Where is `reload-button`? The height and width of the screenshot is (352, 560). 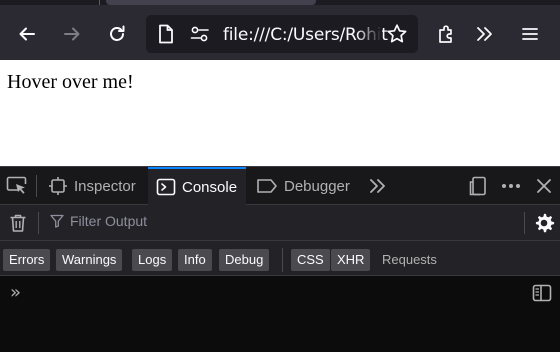 reload-button is located at coordinates (117, 34).